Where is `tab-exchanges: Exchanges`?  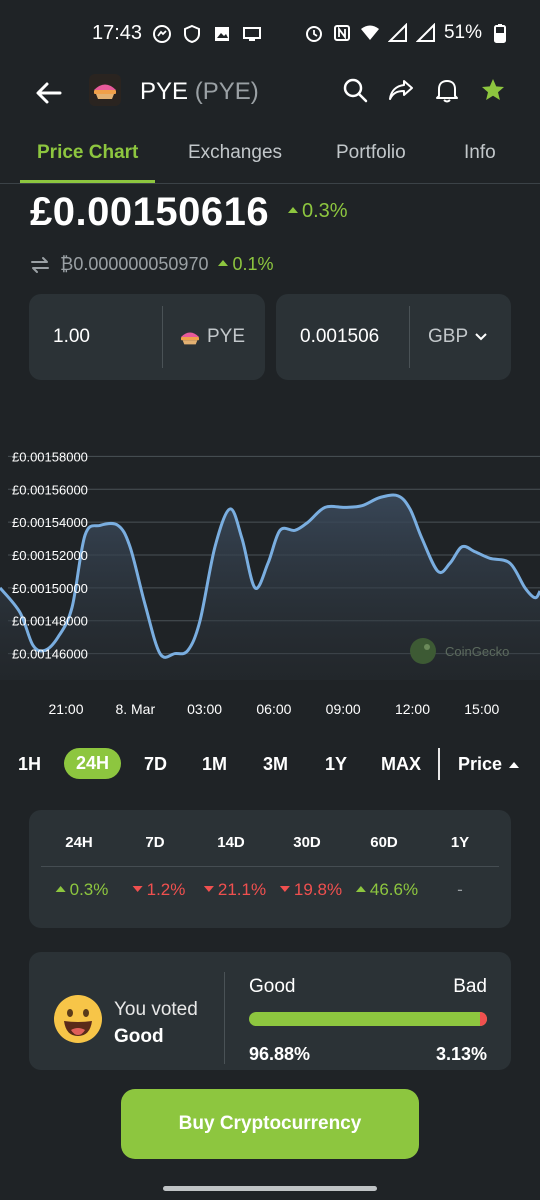 tab-exchanges: Exchanges is located at coordinates (235, 153).